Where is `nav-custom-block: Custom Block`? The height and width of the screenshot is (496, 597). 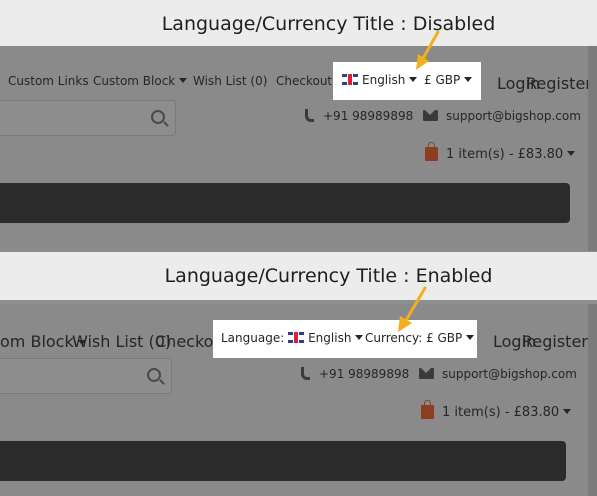 nav-custom-block: Custom Block is located at coordinates (140, 81).